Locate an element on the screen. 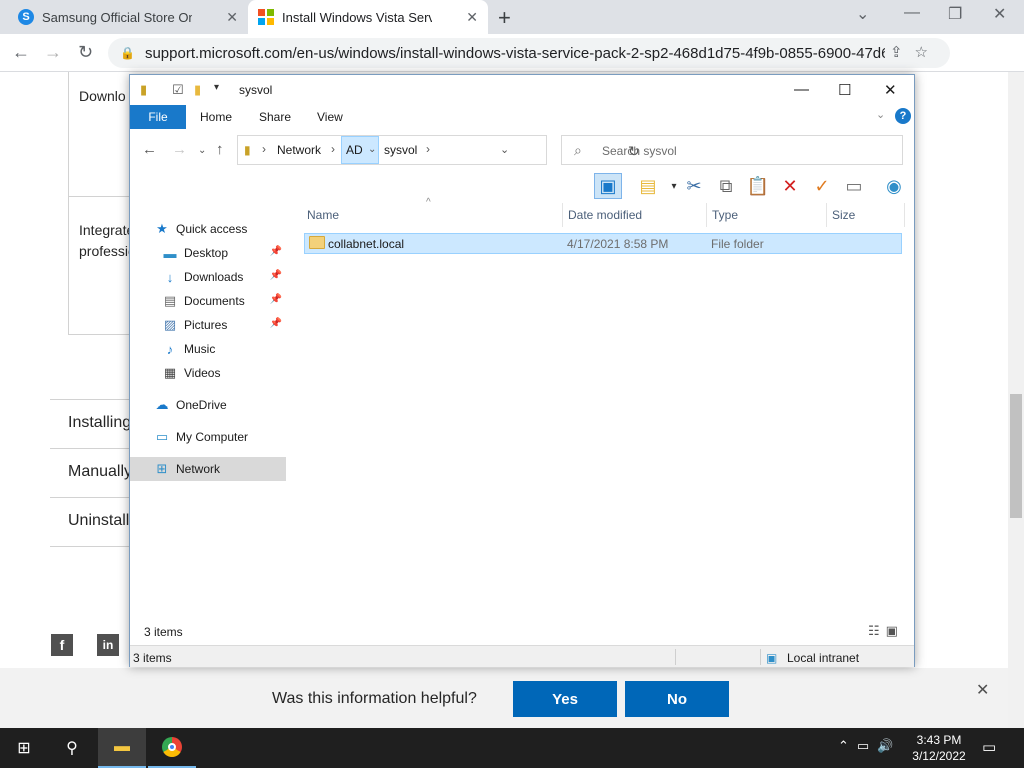  tab-home: Home is located at coordinates (216, 117).